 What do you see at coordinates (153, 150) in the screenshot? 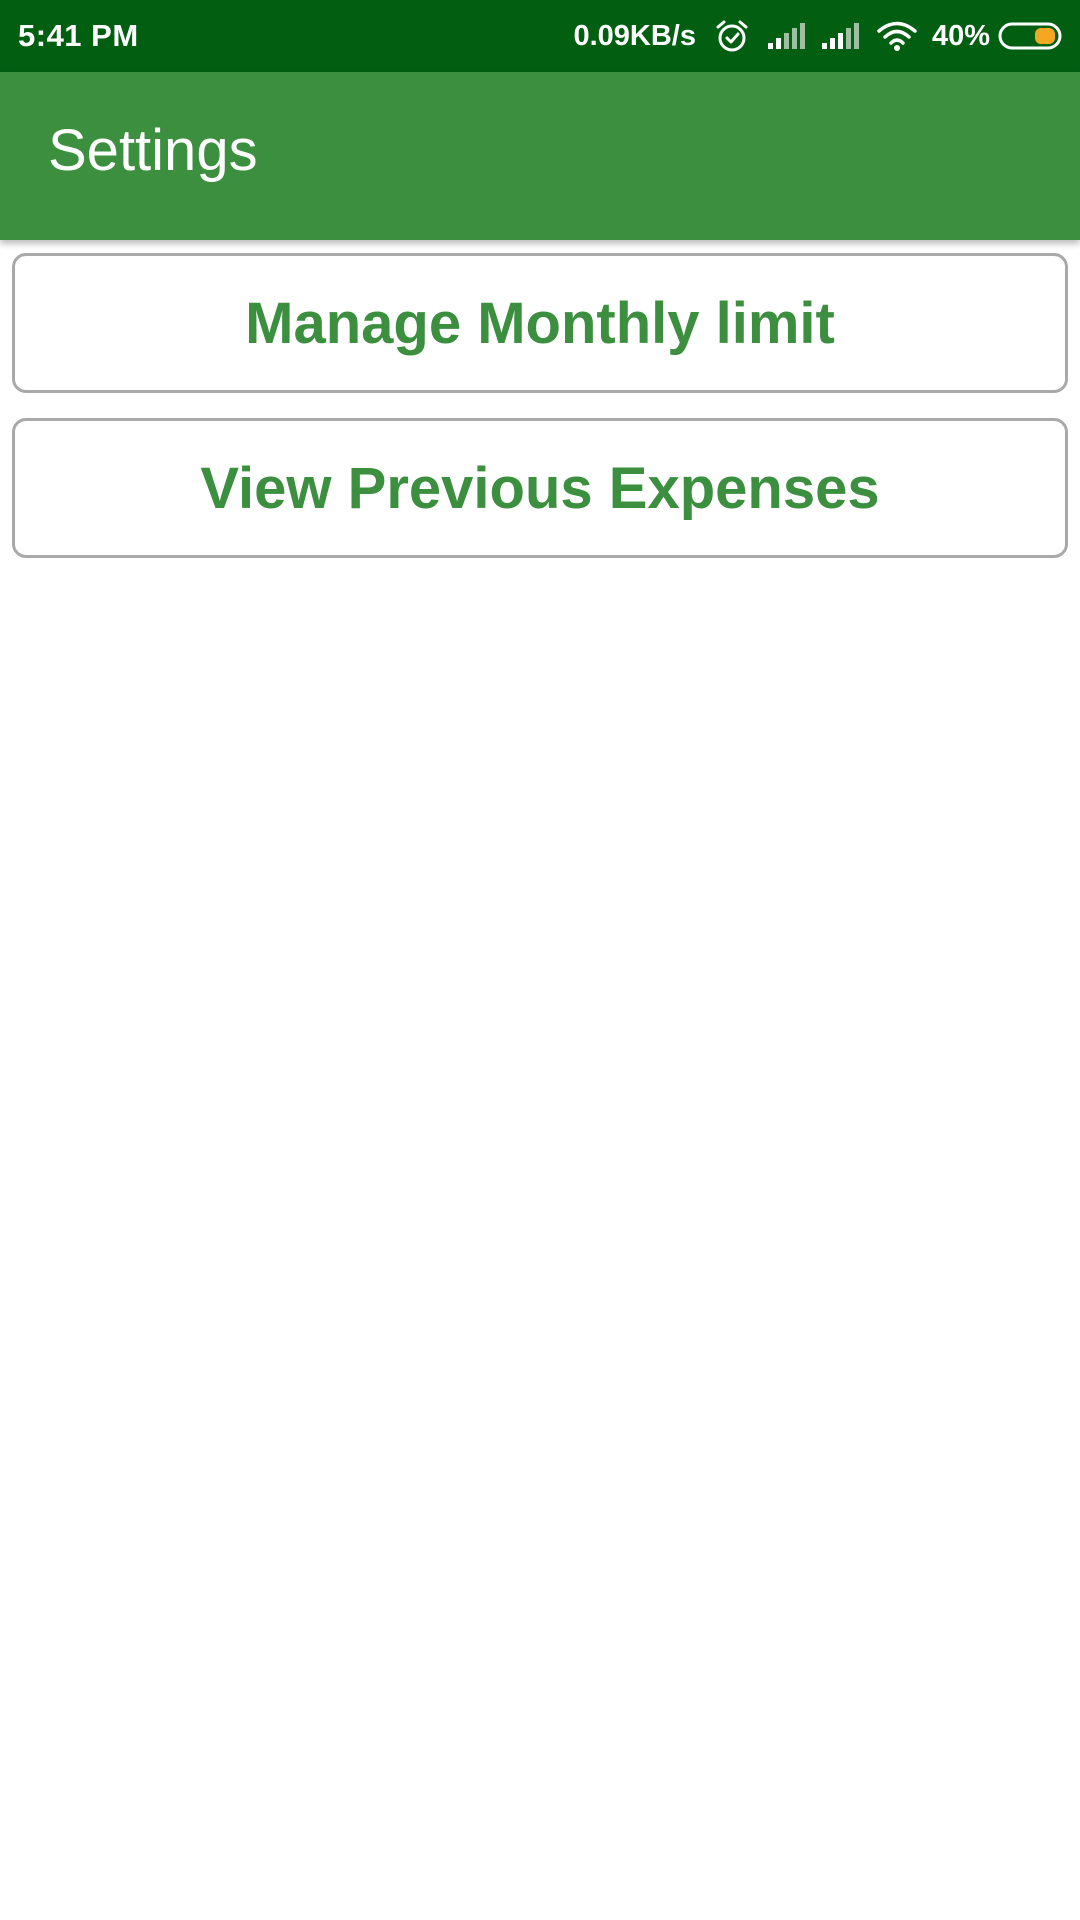
I see `page-title: Settings` at bounding box center [153, 150].